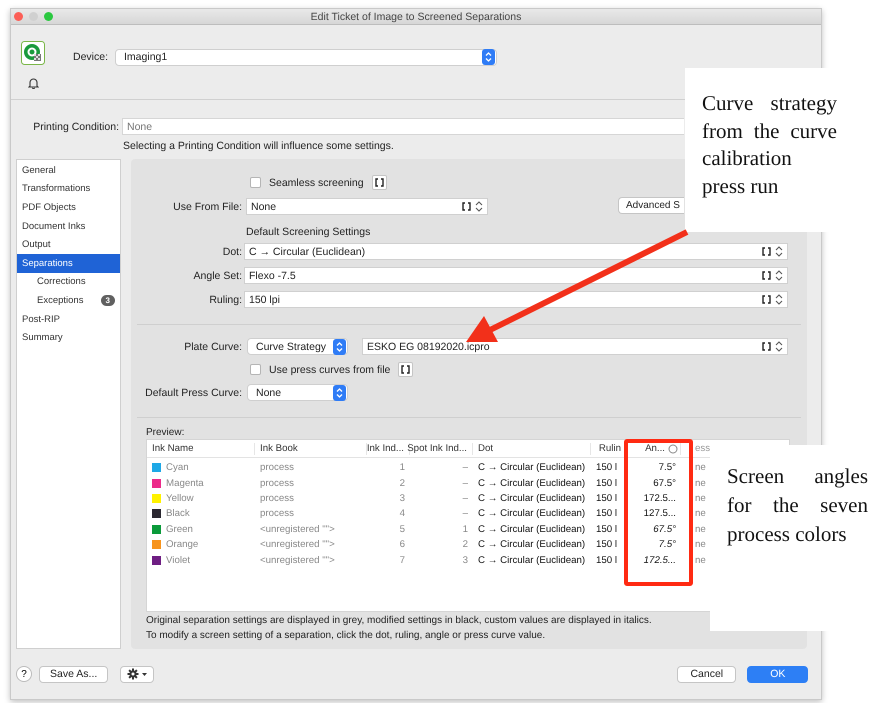 Image resolution: width=872 pixels, height=703 pixels. I want to click on curve-mode-dropdown: Curve Strategy, so click(297, 346).